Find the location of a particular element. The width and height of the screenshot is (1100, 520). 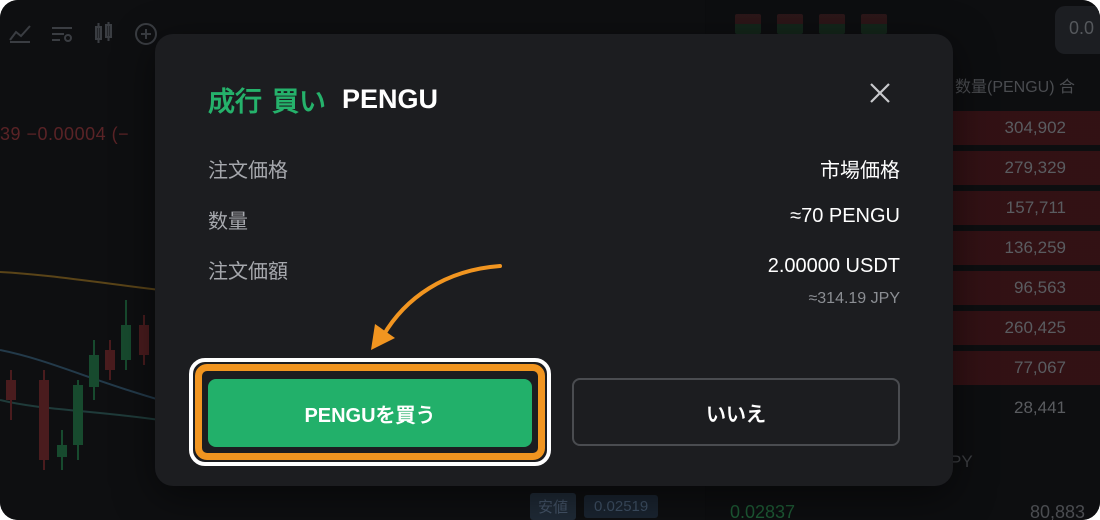

low-price-value: 0.02519 is located at coordinates (621, 506).